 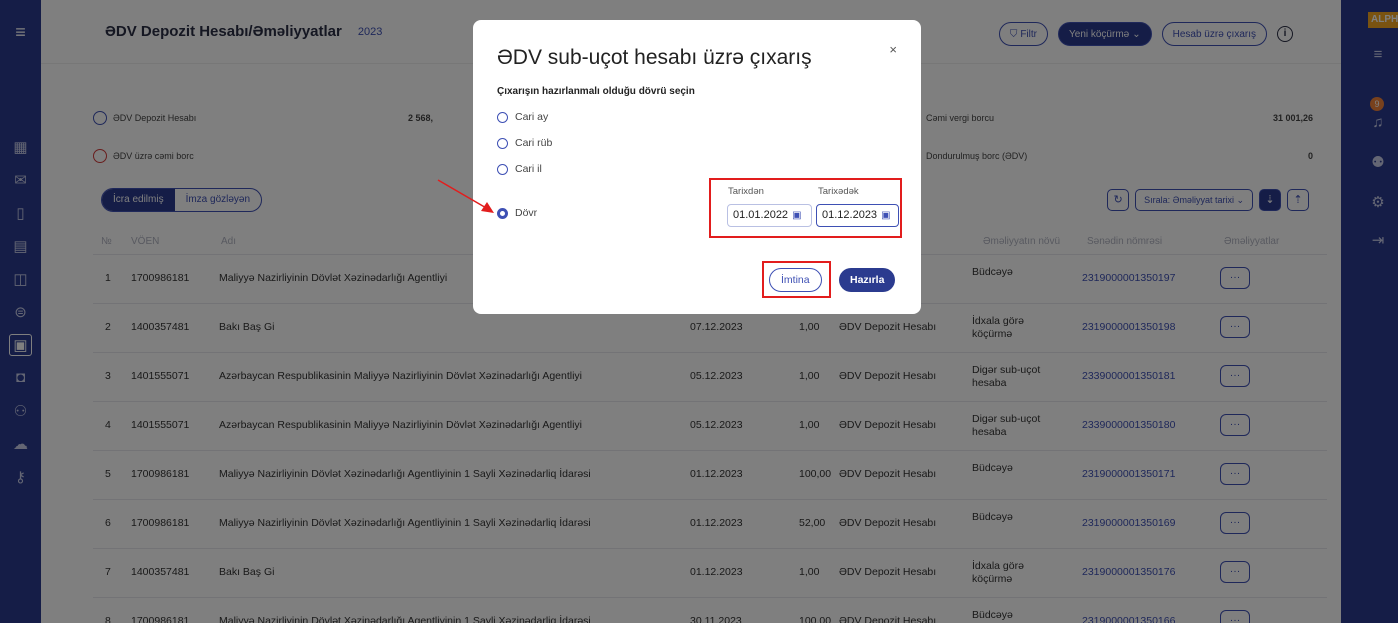 I want to click on prepare-button: Hazırla, so click(x=867, y=280).